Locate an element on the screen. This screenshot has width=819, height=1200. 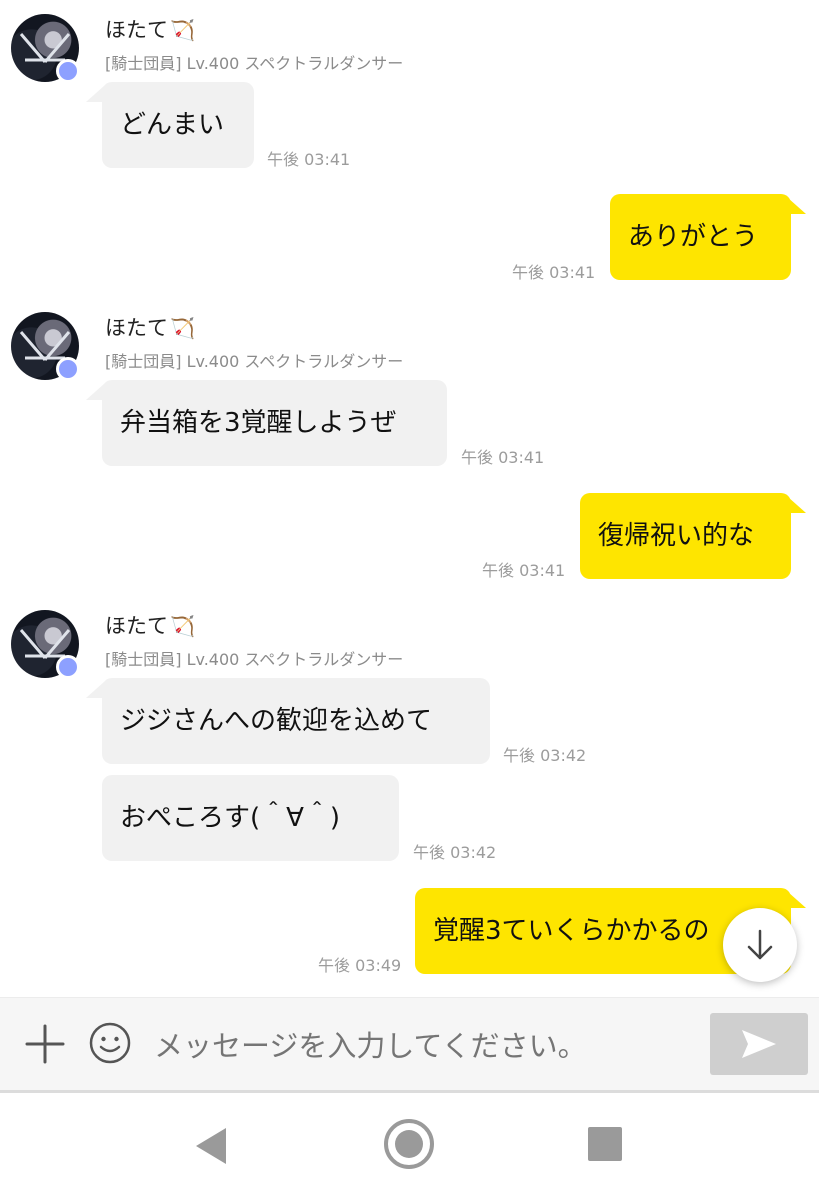
send-icon is located at coordinates (759, 1044).